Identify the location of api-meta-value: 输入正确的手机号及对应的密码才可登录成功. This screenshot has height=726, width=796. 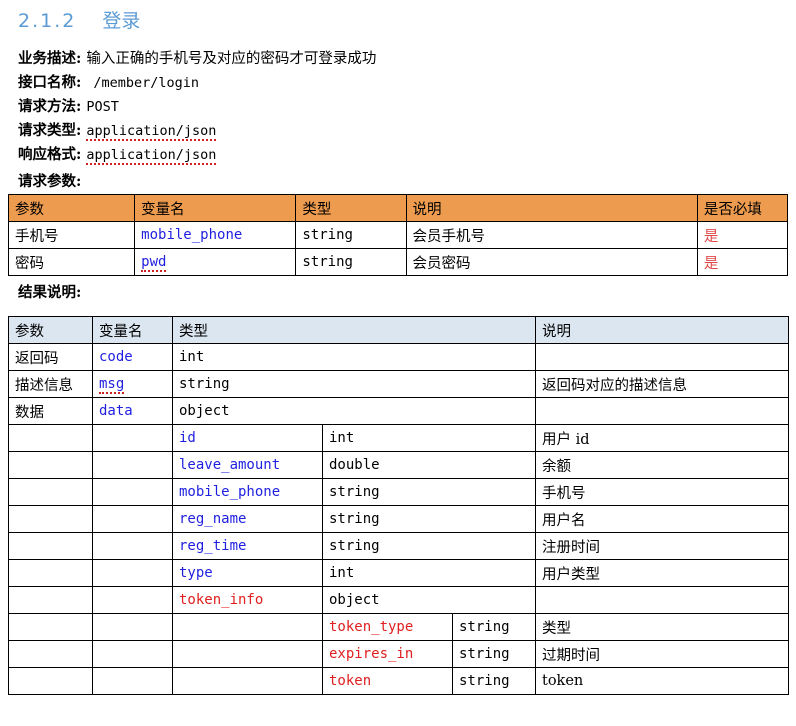
(231, 59).